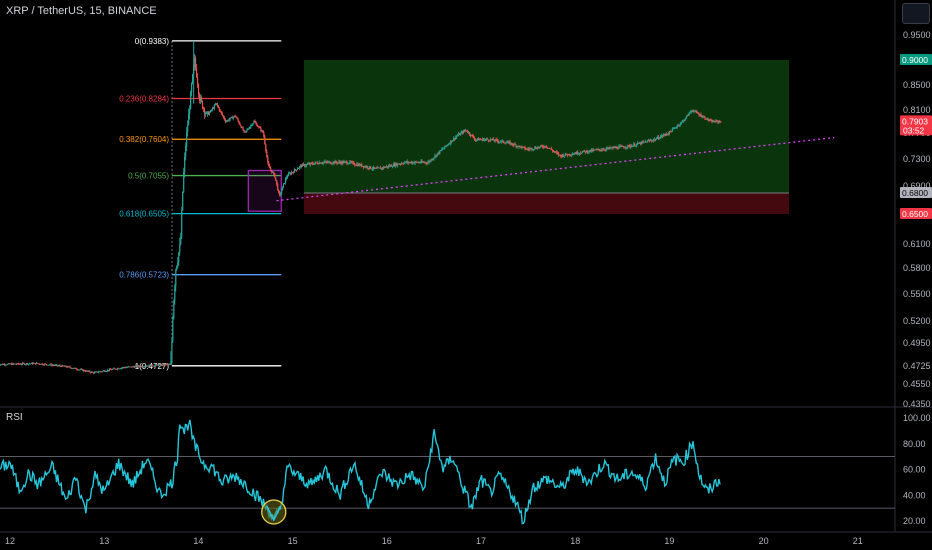  Describe the element at coordinates (144, 214) in the screenshot. I see `fib-level-label: 0.618(0.6505)` at that location.